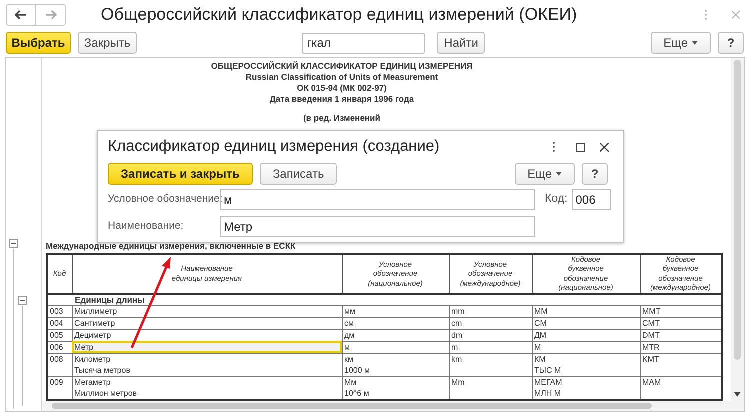 Image resolution: width=750 pixels, height=414 pixels. Describe the element at coordinates (490, 323) in the screenshot. I see `table-cell: cm` at that location.